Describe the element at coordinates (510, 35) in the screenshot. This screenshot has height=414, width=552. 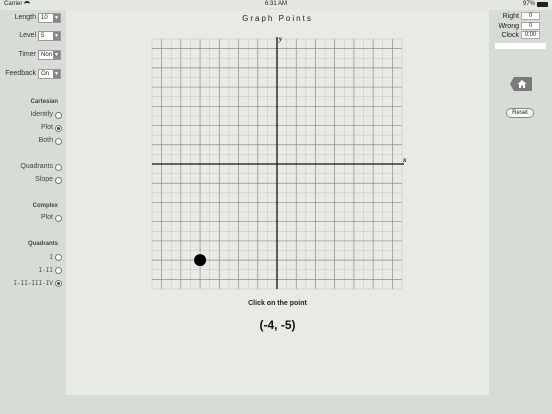
I see `clock-label: Clock` at that location.